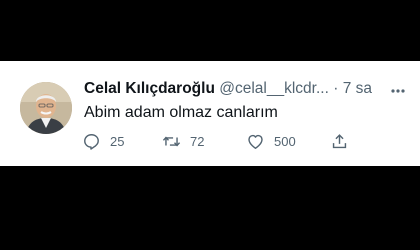 The image size is (420, 250). What do you see at coordinates (181, 112) in the screenshot?
I see `tweet-text: Abim adam olmaz canlarım` at bounding box center [181, 112].